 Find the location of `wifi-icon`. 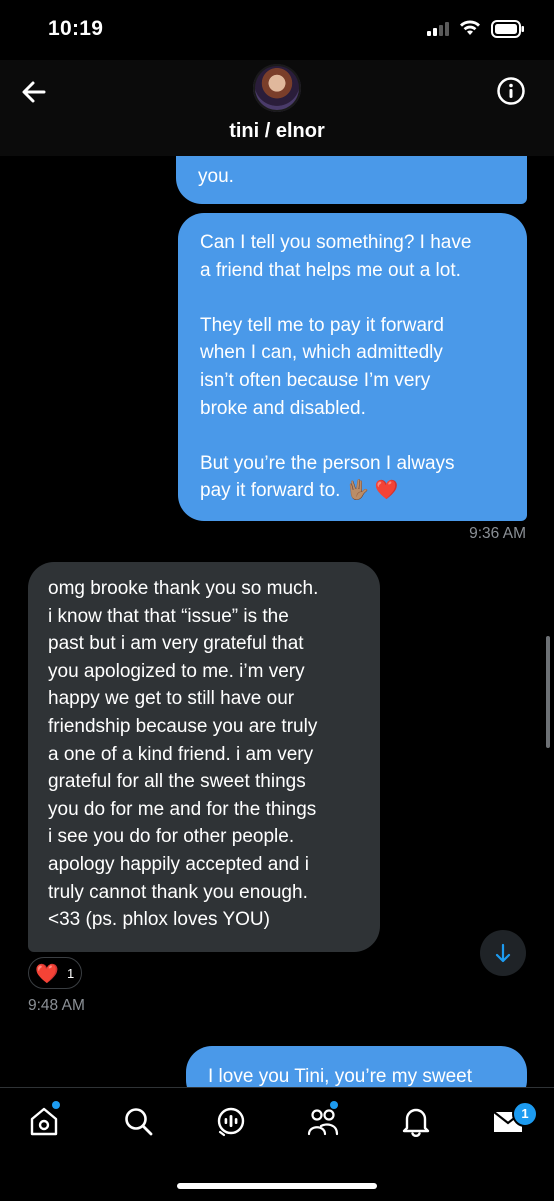

wifi-icon is located at coordinates (470, 27).